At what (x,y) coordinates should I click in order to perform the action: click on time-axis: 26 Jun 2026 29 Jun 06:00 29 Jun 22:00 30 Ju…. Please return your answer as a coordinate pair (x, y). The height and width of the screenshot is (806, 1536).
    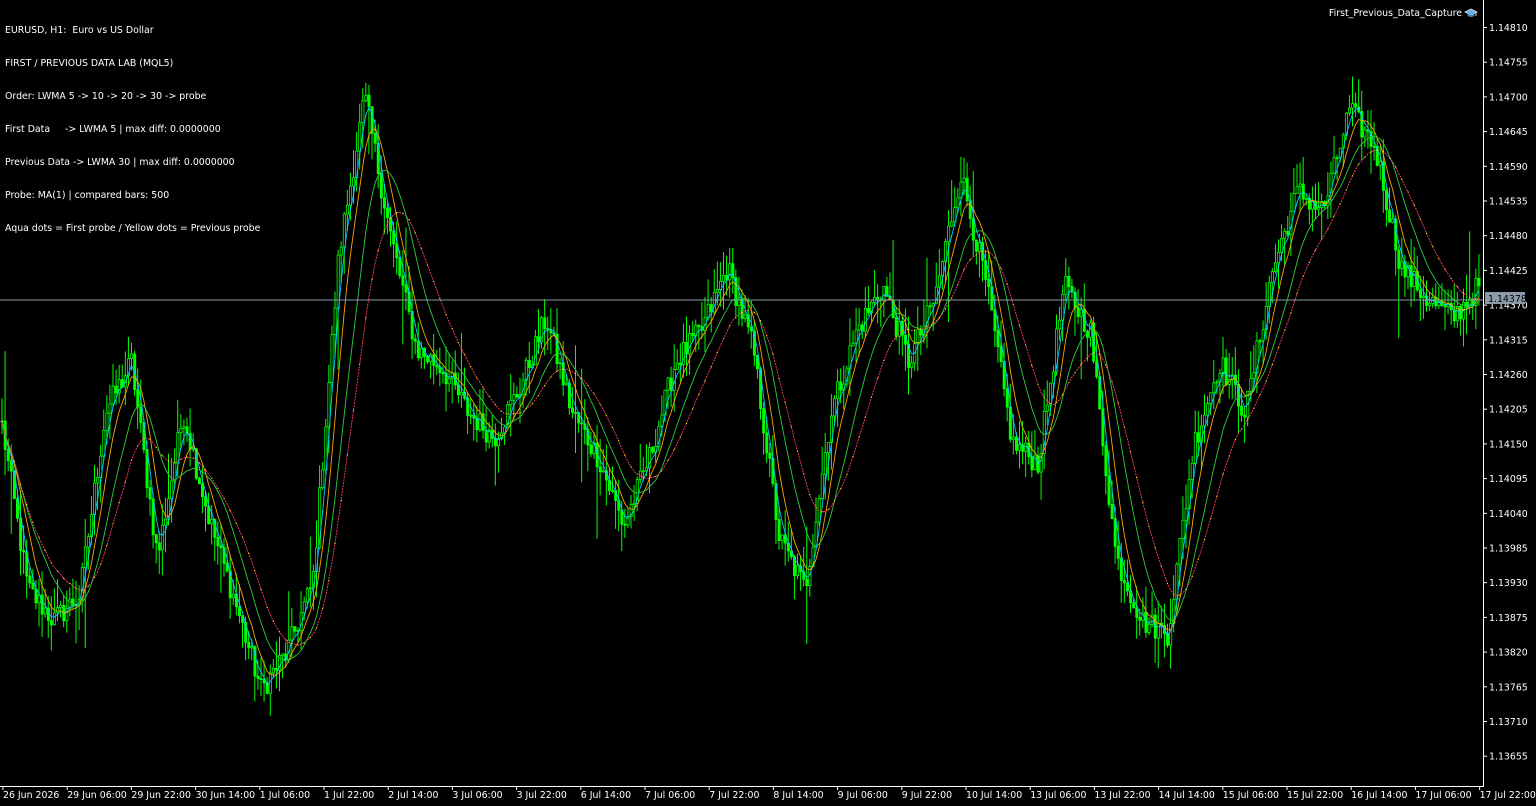
    Looking at the image, I should click on (769, 793).